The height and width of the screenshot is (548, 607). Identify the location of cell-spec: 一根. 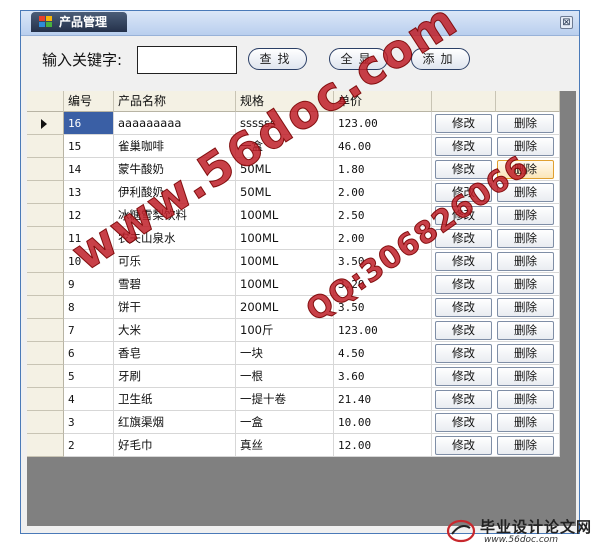
(285, 376).